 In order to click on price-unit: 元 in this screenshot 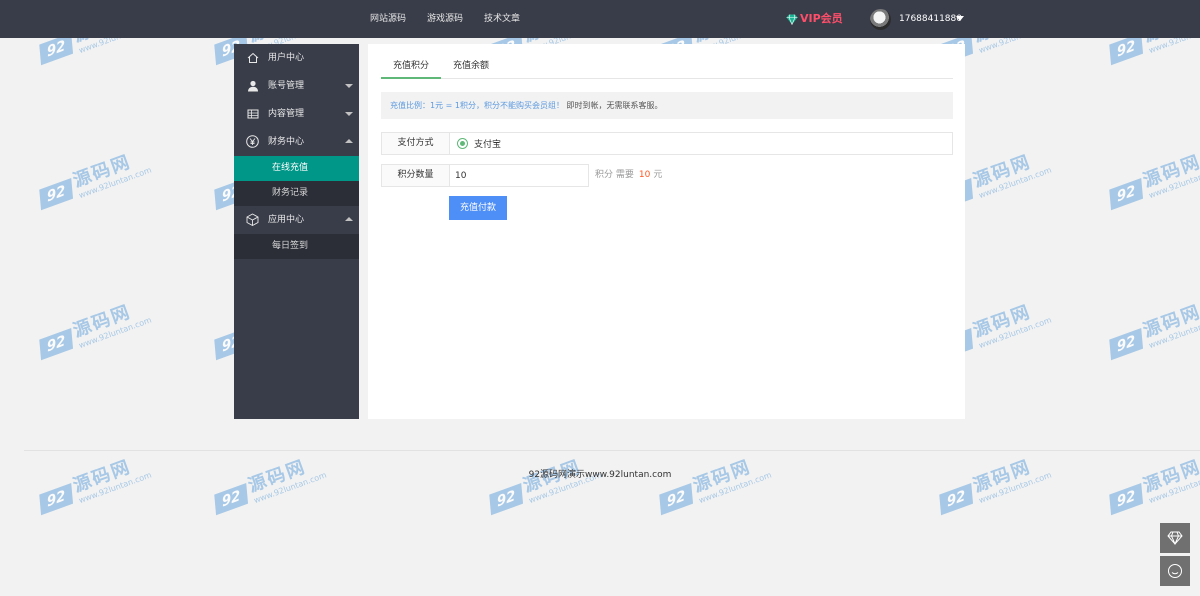, I will do `click(658, 175)`.